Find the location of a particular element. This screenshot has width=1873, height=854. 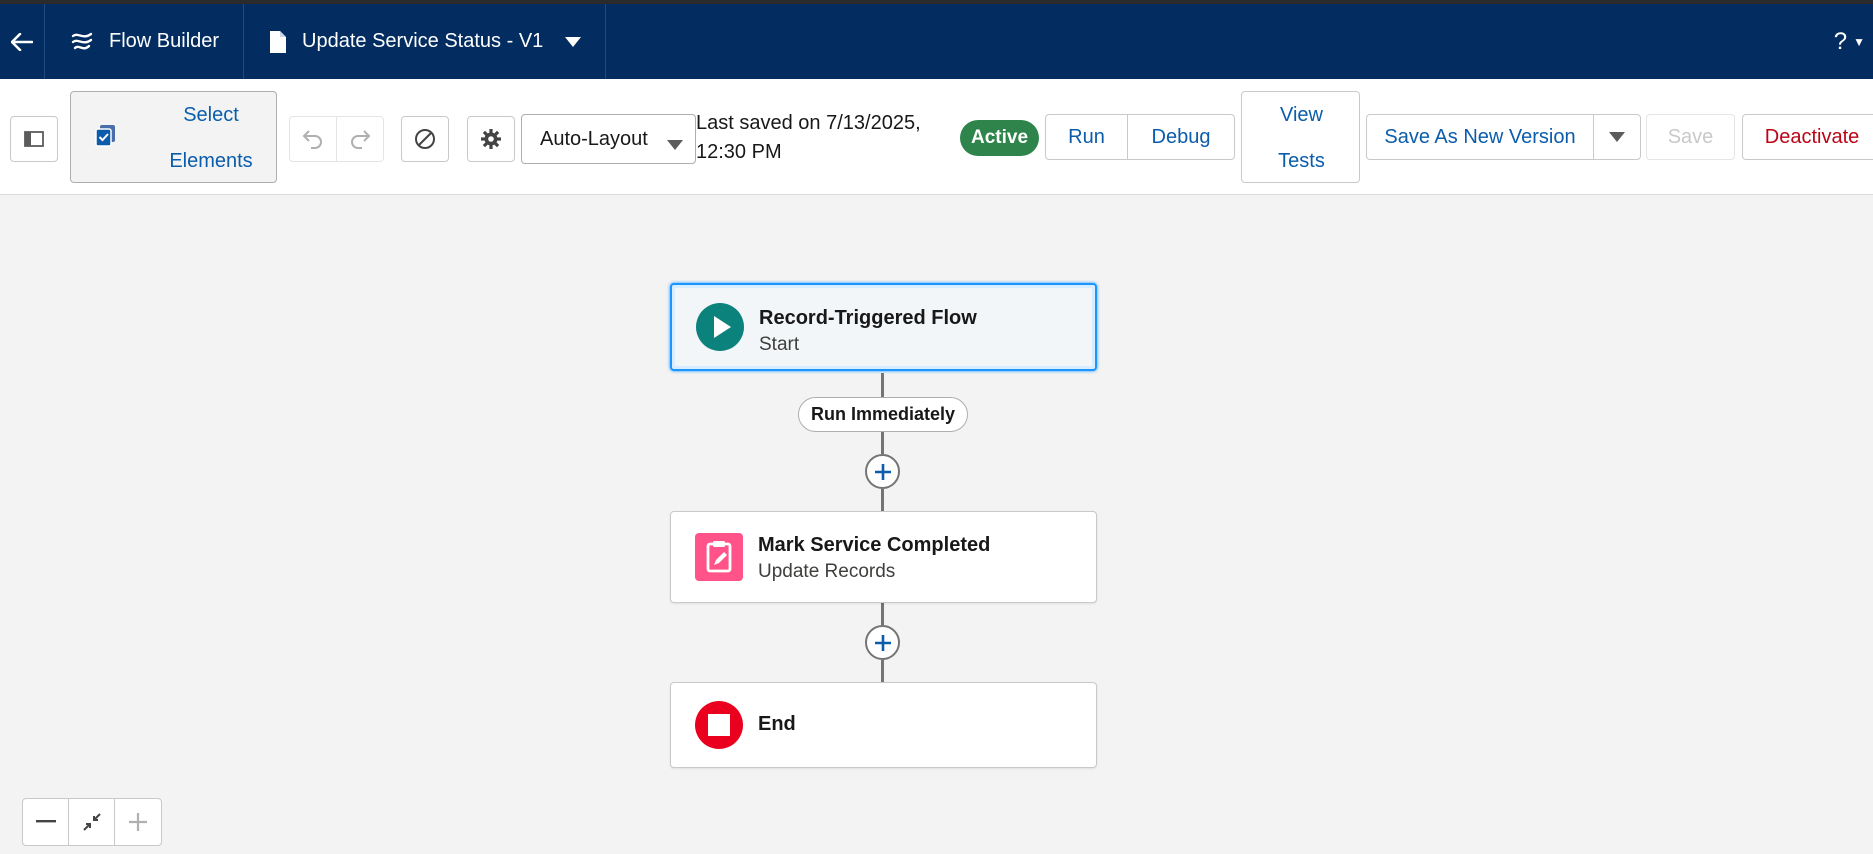

last-saved-status: Last saved on 7/13/2025, 12:30 PM is located at coordinates (808, 137).